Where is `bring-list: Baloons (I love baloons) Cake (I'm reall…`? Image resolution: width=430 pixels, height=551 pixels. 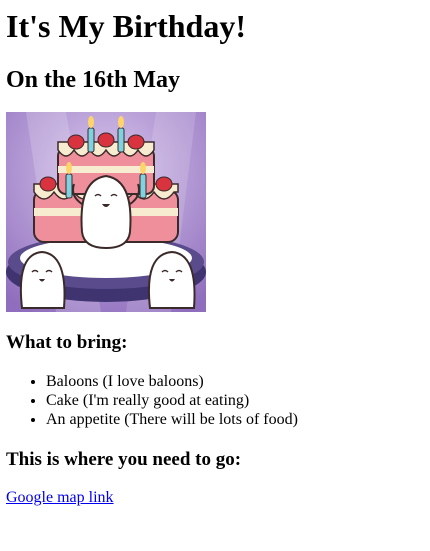 bring-list: Baloons (I love baloons) Cake (I'm reall… is located at coordinates (215, 400).